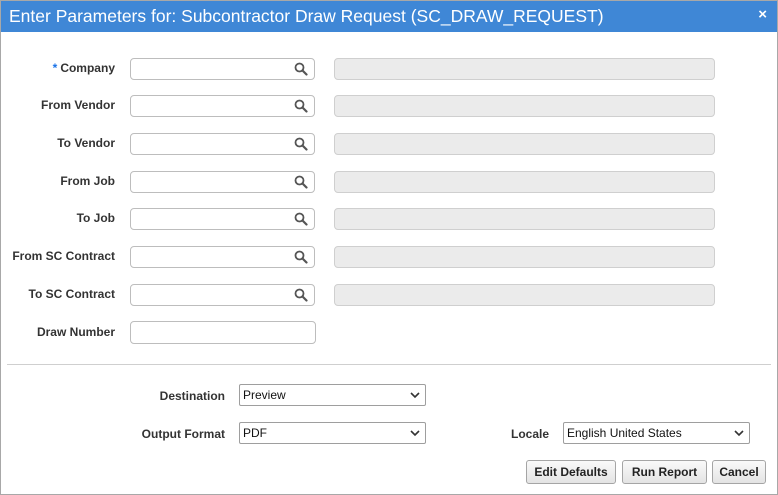  Describe the element at coordinates (264, 395) in the screenshot. I see `destination-value: Preview` at that location.